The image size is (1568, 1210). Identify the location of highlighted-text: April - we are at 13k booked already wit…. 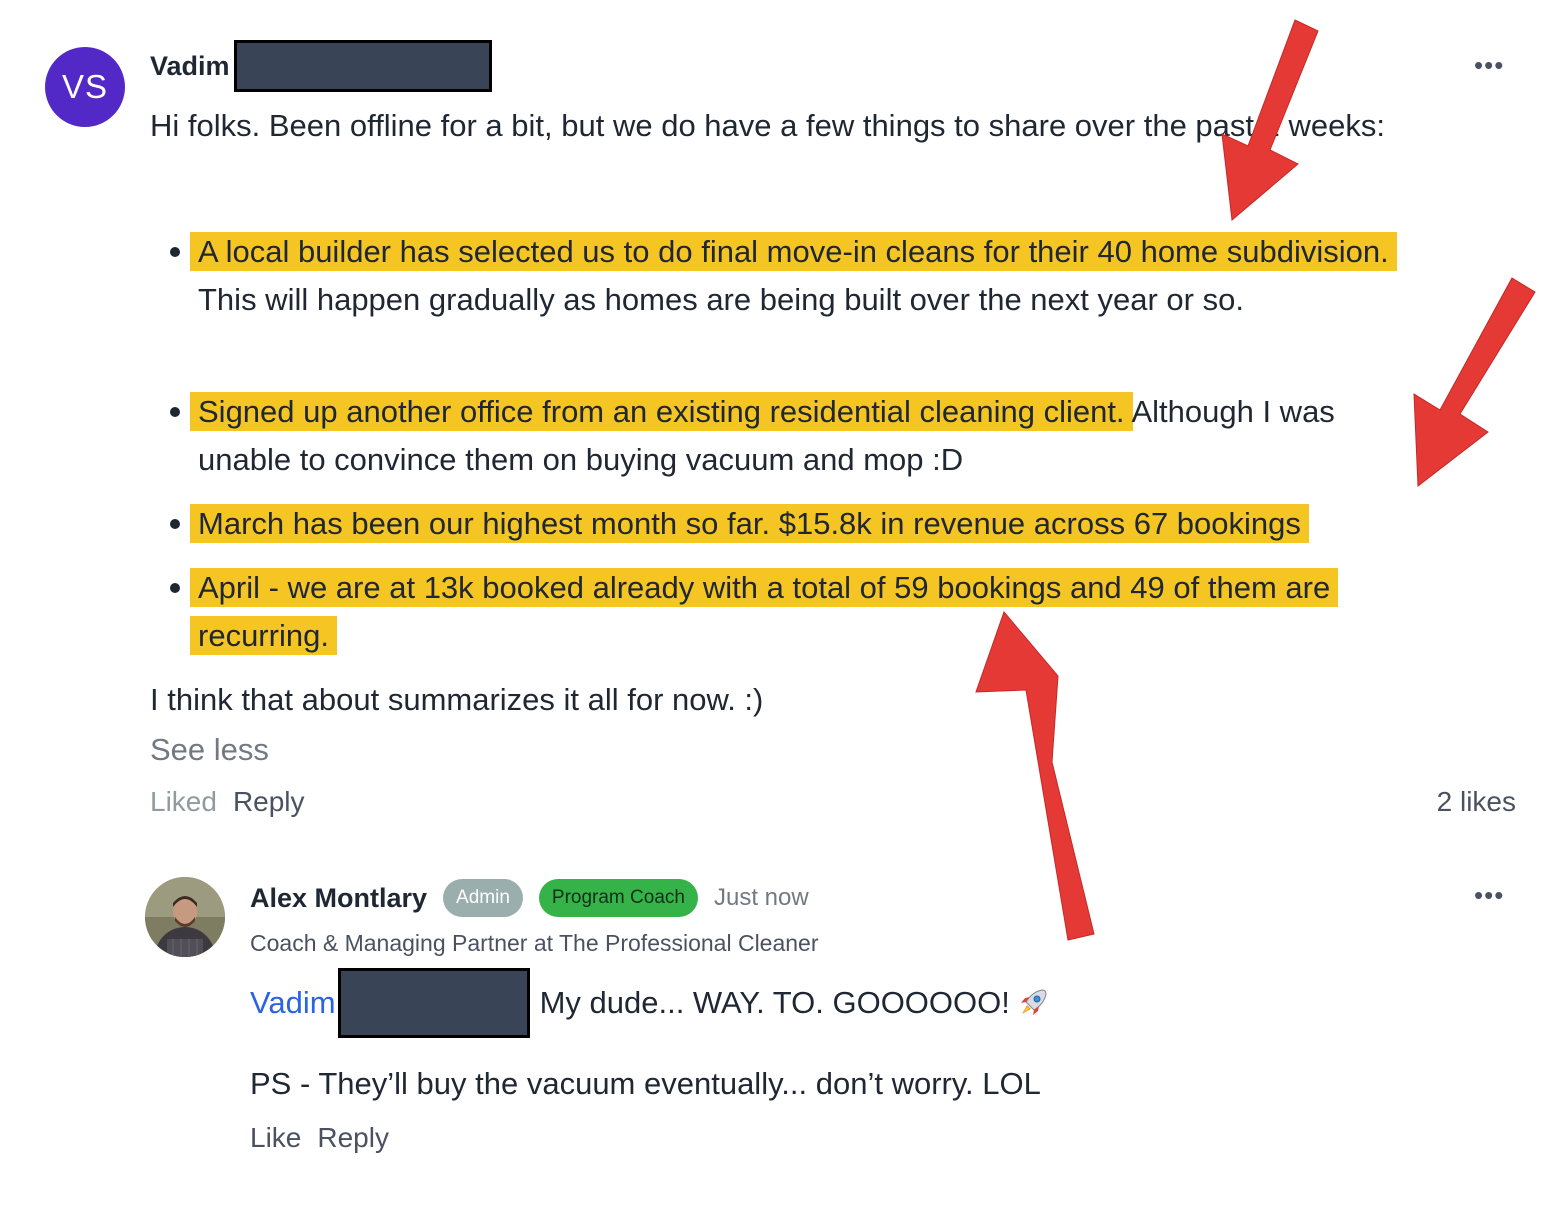
(764, 611).